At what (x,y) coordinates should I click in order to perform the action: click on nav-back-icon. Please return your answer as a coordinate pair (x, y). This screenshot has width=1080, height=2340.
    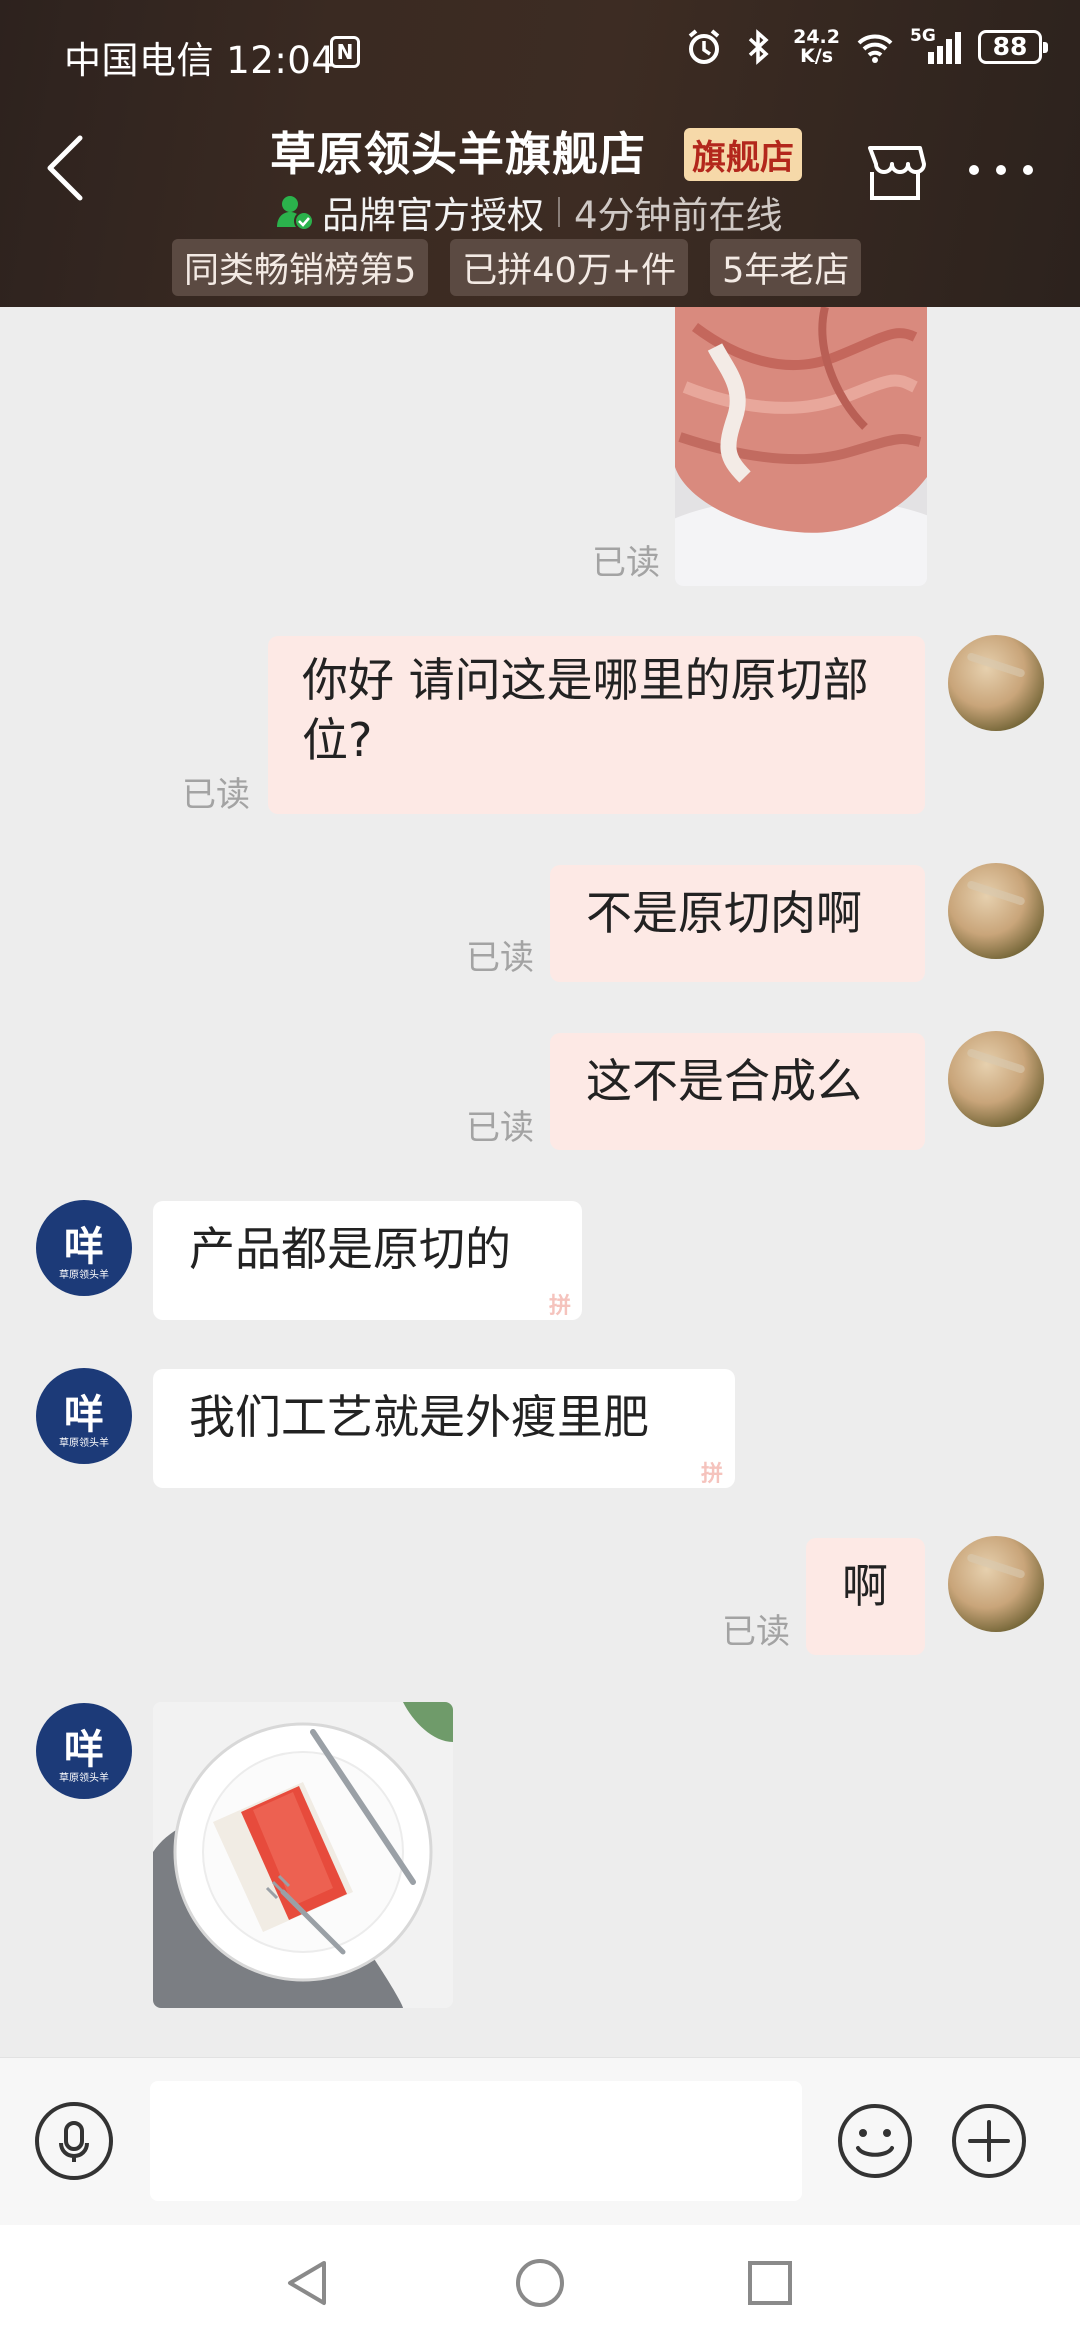
    Looking at the image, I should click on (308, 2283).